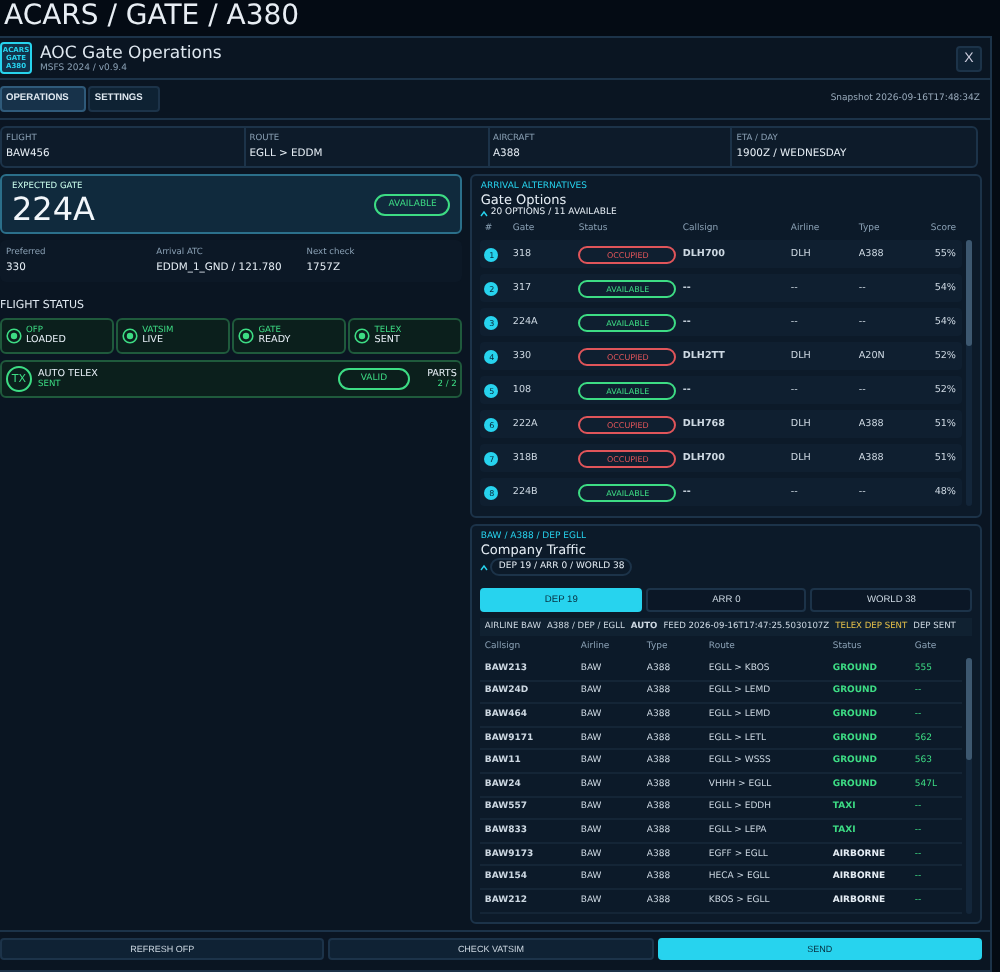 This screenshot has width=1000, height=972. What do you see at coordinates (152, 16) in the screenshot?
I see `page-heading: ACARS / GATE / A380` at bounding box center [152, 16].